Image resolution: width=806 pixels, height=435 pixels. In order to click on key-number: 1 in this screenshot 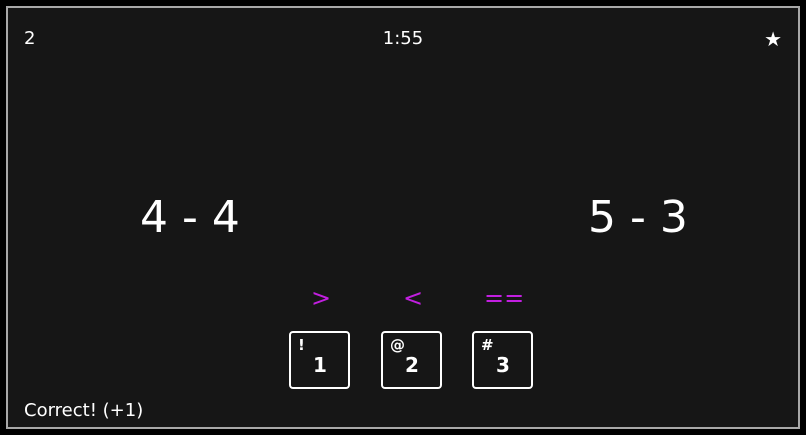, I will do `click(320, 365)`.